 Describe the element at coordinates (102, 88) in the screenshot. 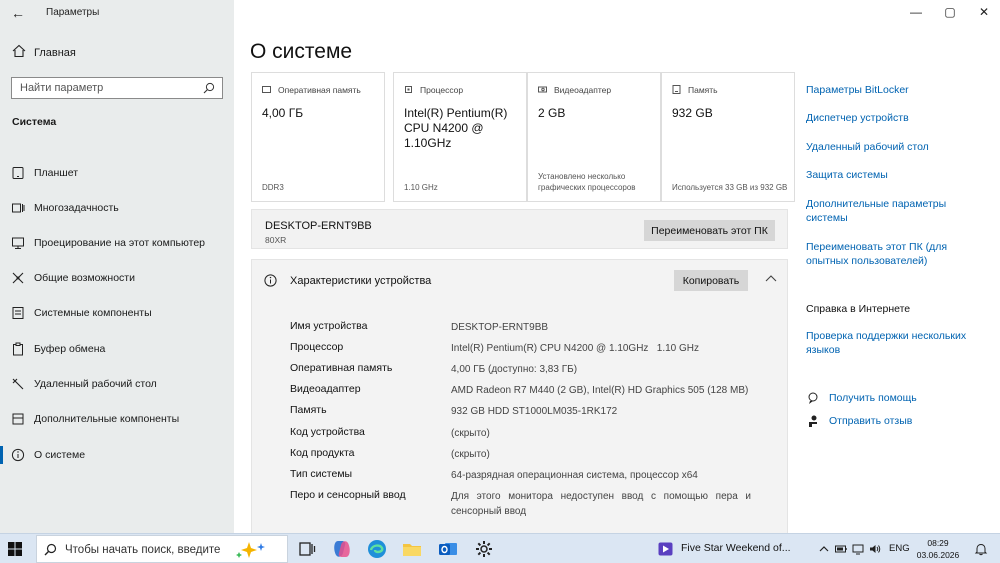

I see `search-input` at that location.